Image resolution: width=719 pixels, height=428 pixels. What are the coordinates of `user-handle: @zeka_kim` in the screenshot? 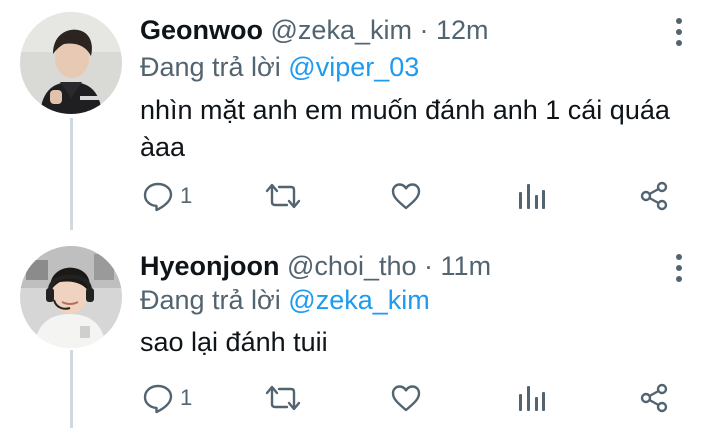 It's located at (341, 30).